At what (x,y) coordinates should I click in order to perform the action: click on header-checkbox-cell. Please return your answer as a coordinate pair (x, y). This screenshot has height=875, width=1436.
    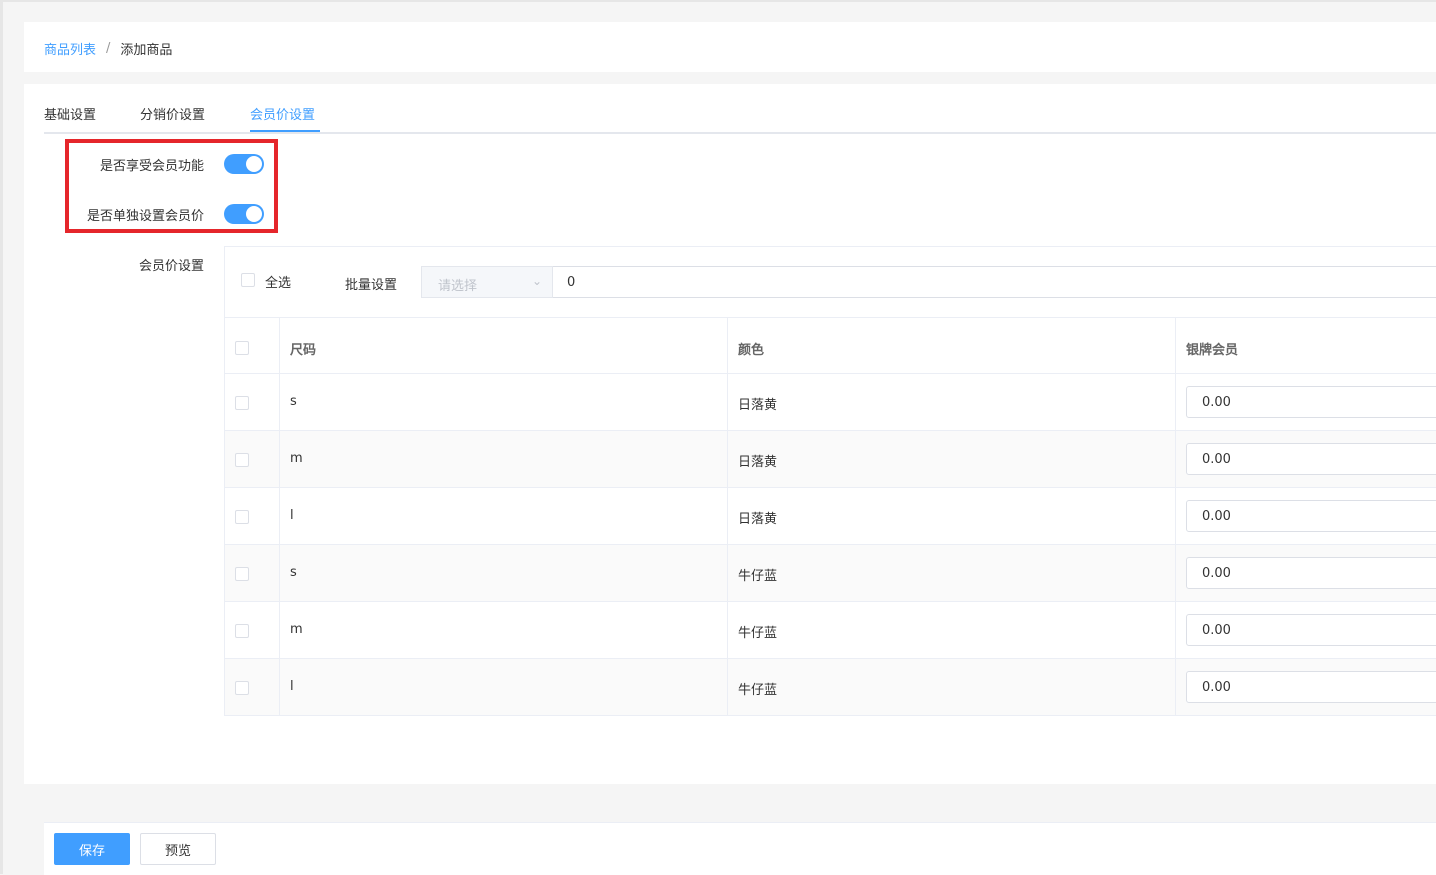
    Looking at the image, I should click on (252, 345).